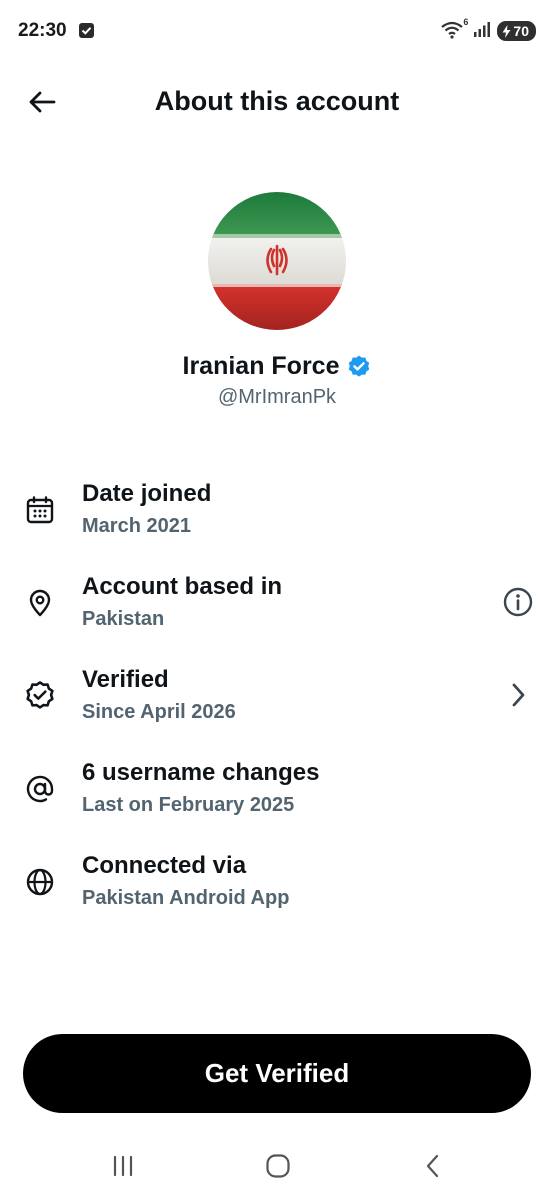 Image resolution: width=554 pixels, height=1200 pixels. What do you see at coordinates (261, 366) in the screenshot?
I see `display-name: Iranian Force` at bounding box center [261, 366].